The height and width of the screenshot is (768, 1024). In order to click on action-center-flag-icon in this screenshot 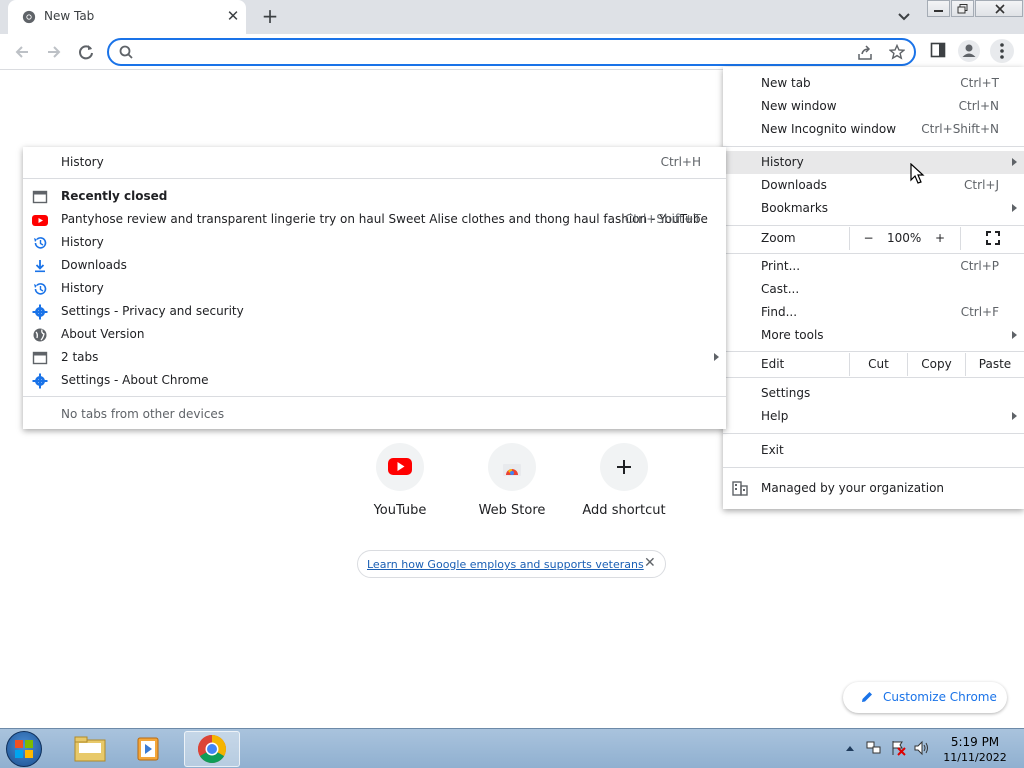, I will do `click(898, 748)`.